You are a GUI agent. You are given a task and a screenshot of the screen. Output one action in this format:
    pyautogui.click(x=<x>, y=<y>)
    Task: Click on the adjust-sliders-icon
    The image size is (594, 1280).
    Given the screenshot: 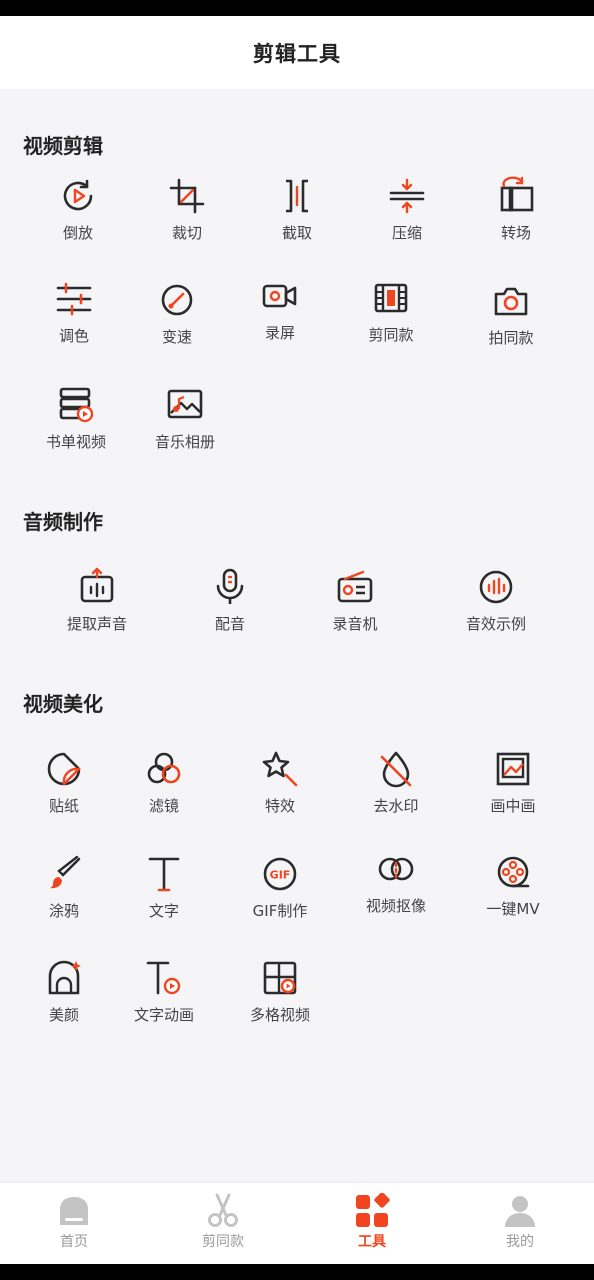 What is the action you would take?
    pyautogui.click(x=74, y=299)
    